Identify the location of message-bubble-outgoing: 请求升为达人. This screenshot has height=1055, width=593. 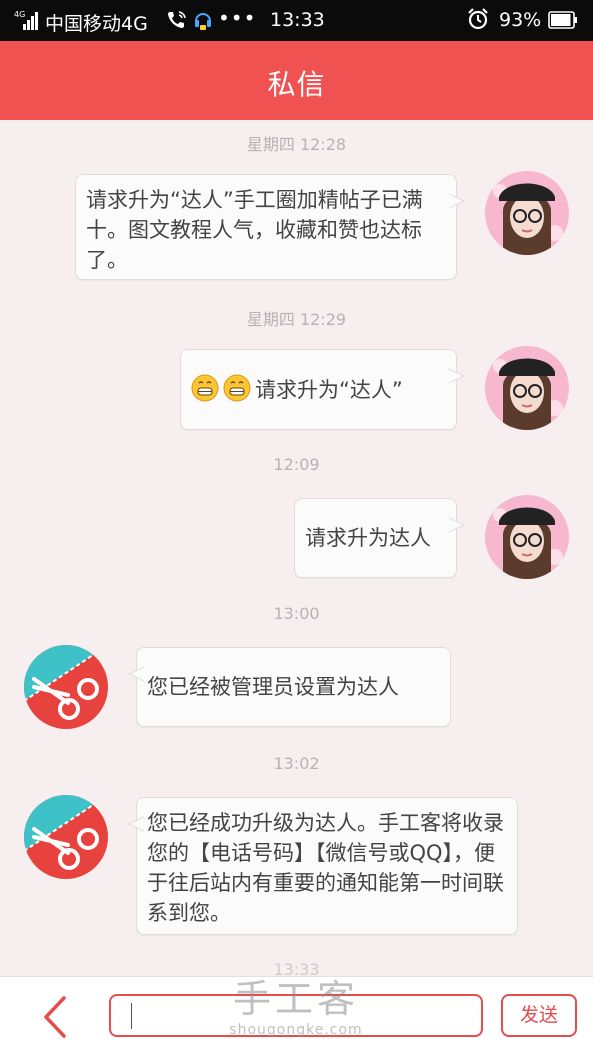
(379, 538).